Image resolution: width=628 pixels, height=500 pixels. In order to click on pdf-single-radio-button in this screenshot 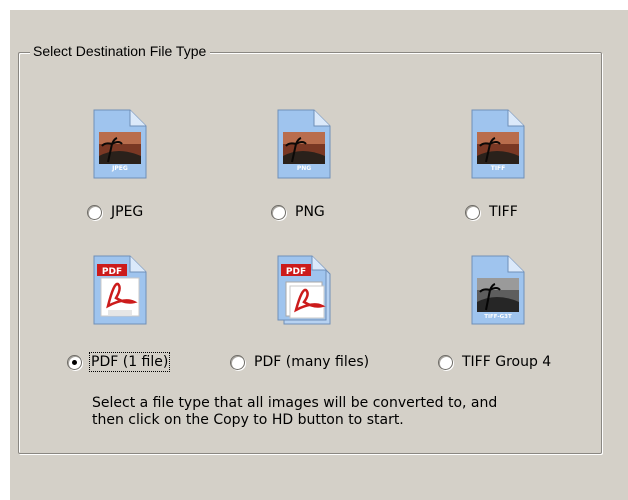, I will do `click(74, 362)`.